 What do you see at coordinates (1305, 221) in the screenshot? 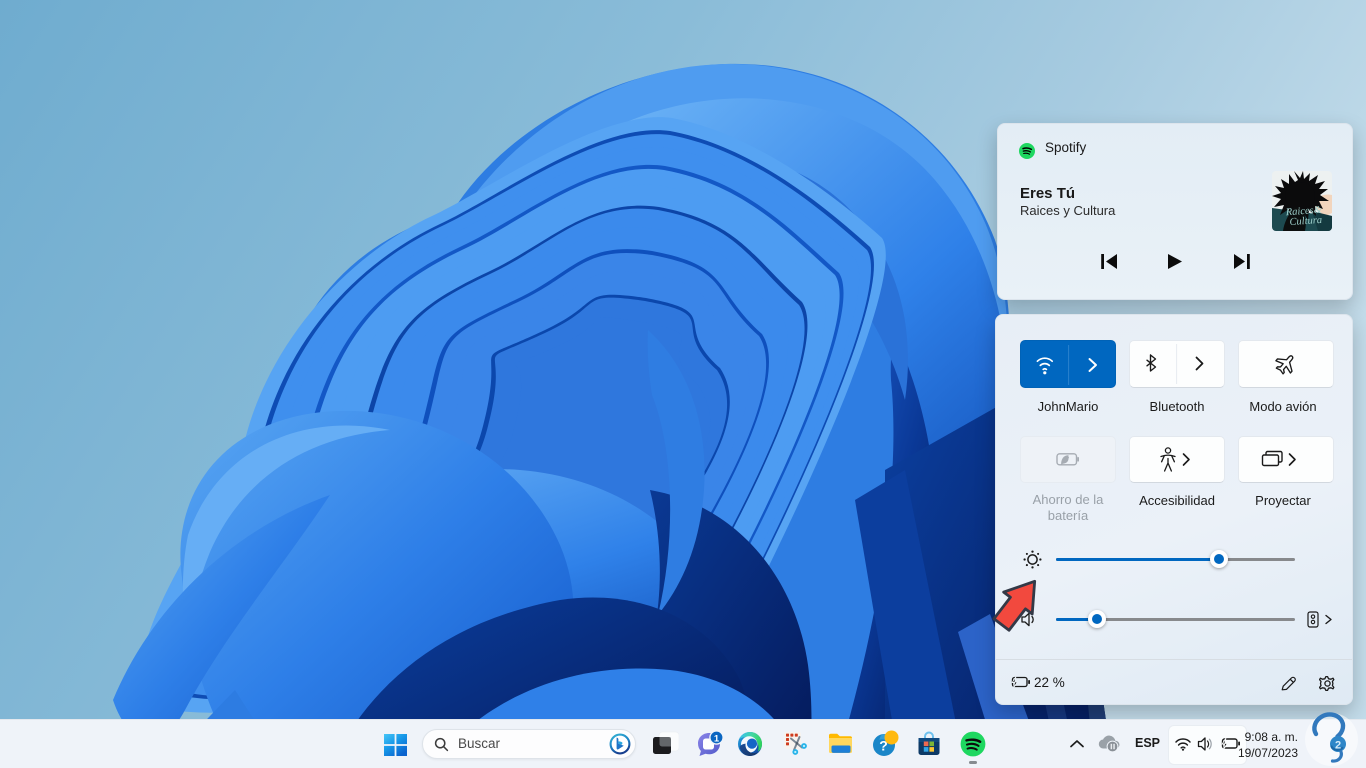
I see `svg-text: Cultura` at bounding box center [1305, 221].